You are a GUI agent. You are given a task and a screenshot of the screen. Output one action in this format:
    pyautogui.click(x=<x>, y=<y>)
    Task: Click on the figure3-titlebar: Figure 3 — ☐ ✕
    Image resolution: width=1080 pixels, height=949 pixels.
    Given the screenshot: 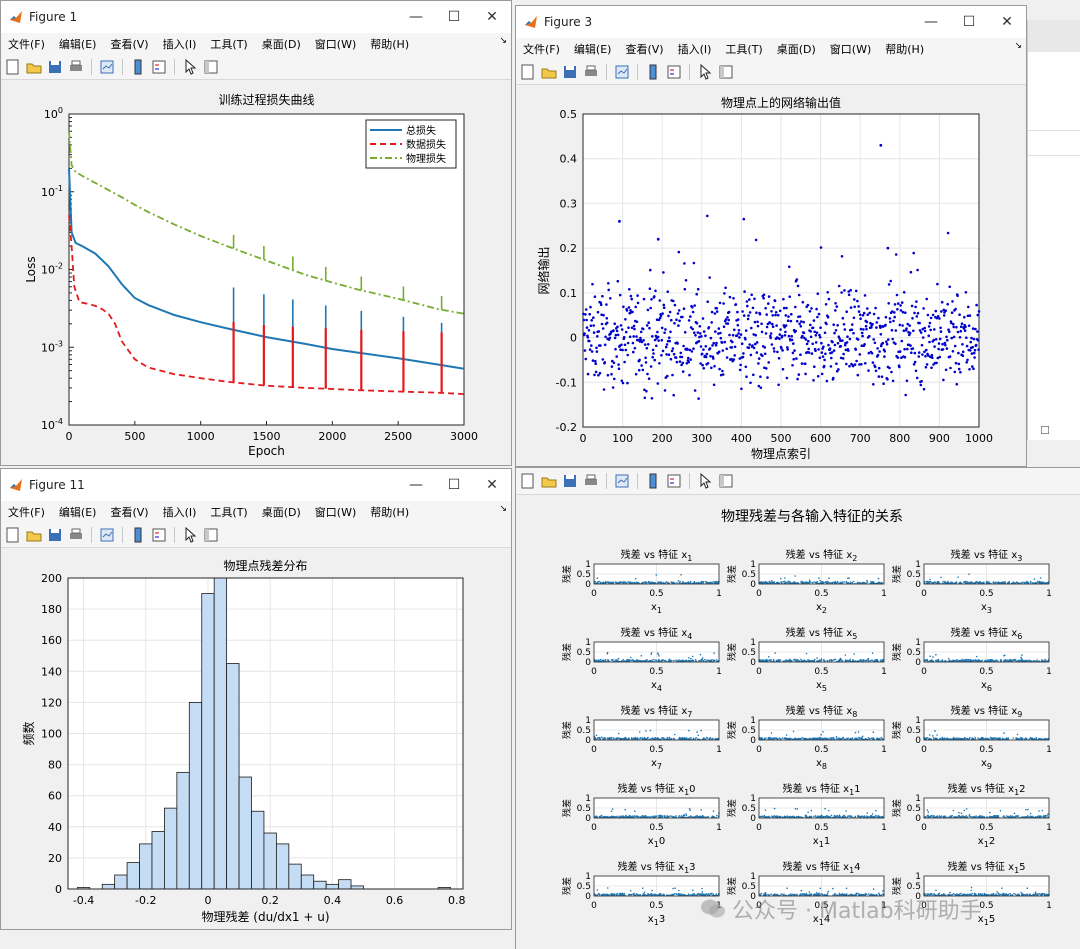 What is the action you would take?
    pyautogui.click(x=771, y=22)
    